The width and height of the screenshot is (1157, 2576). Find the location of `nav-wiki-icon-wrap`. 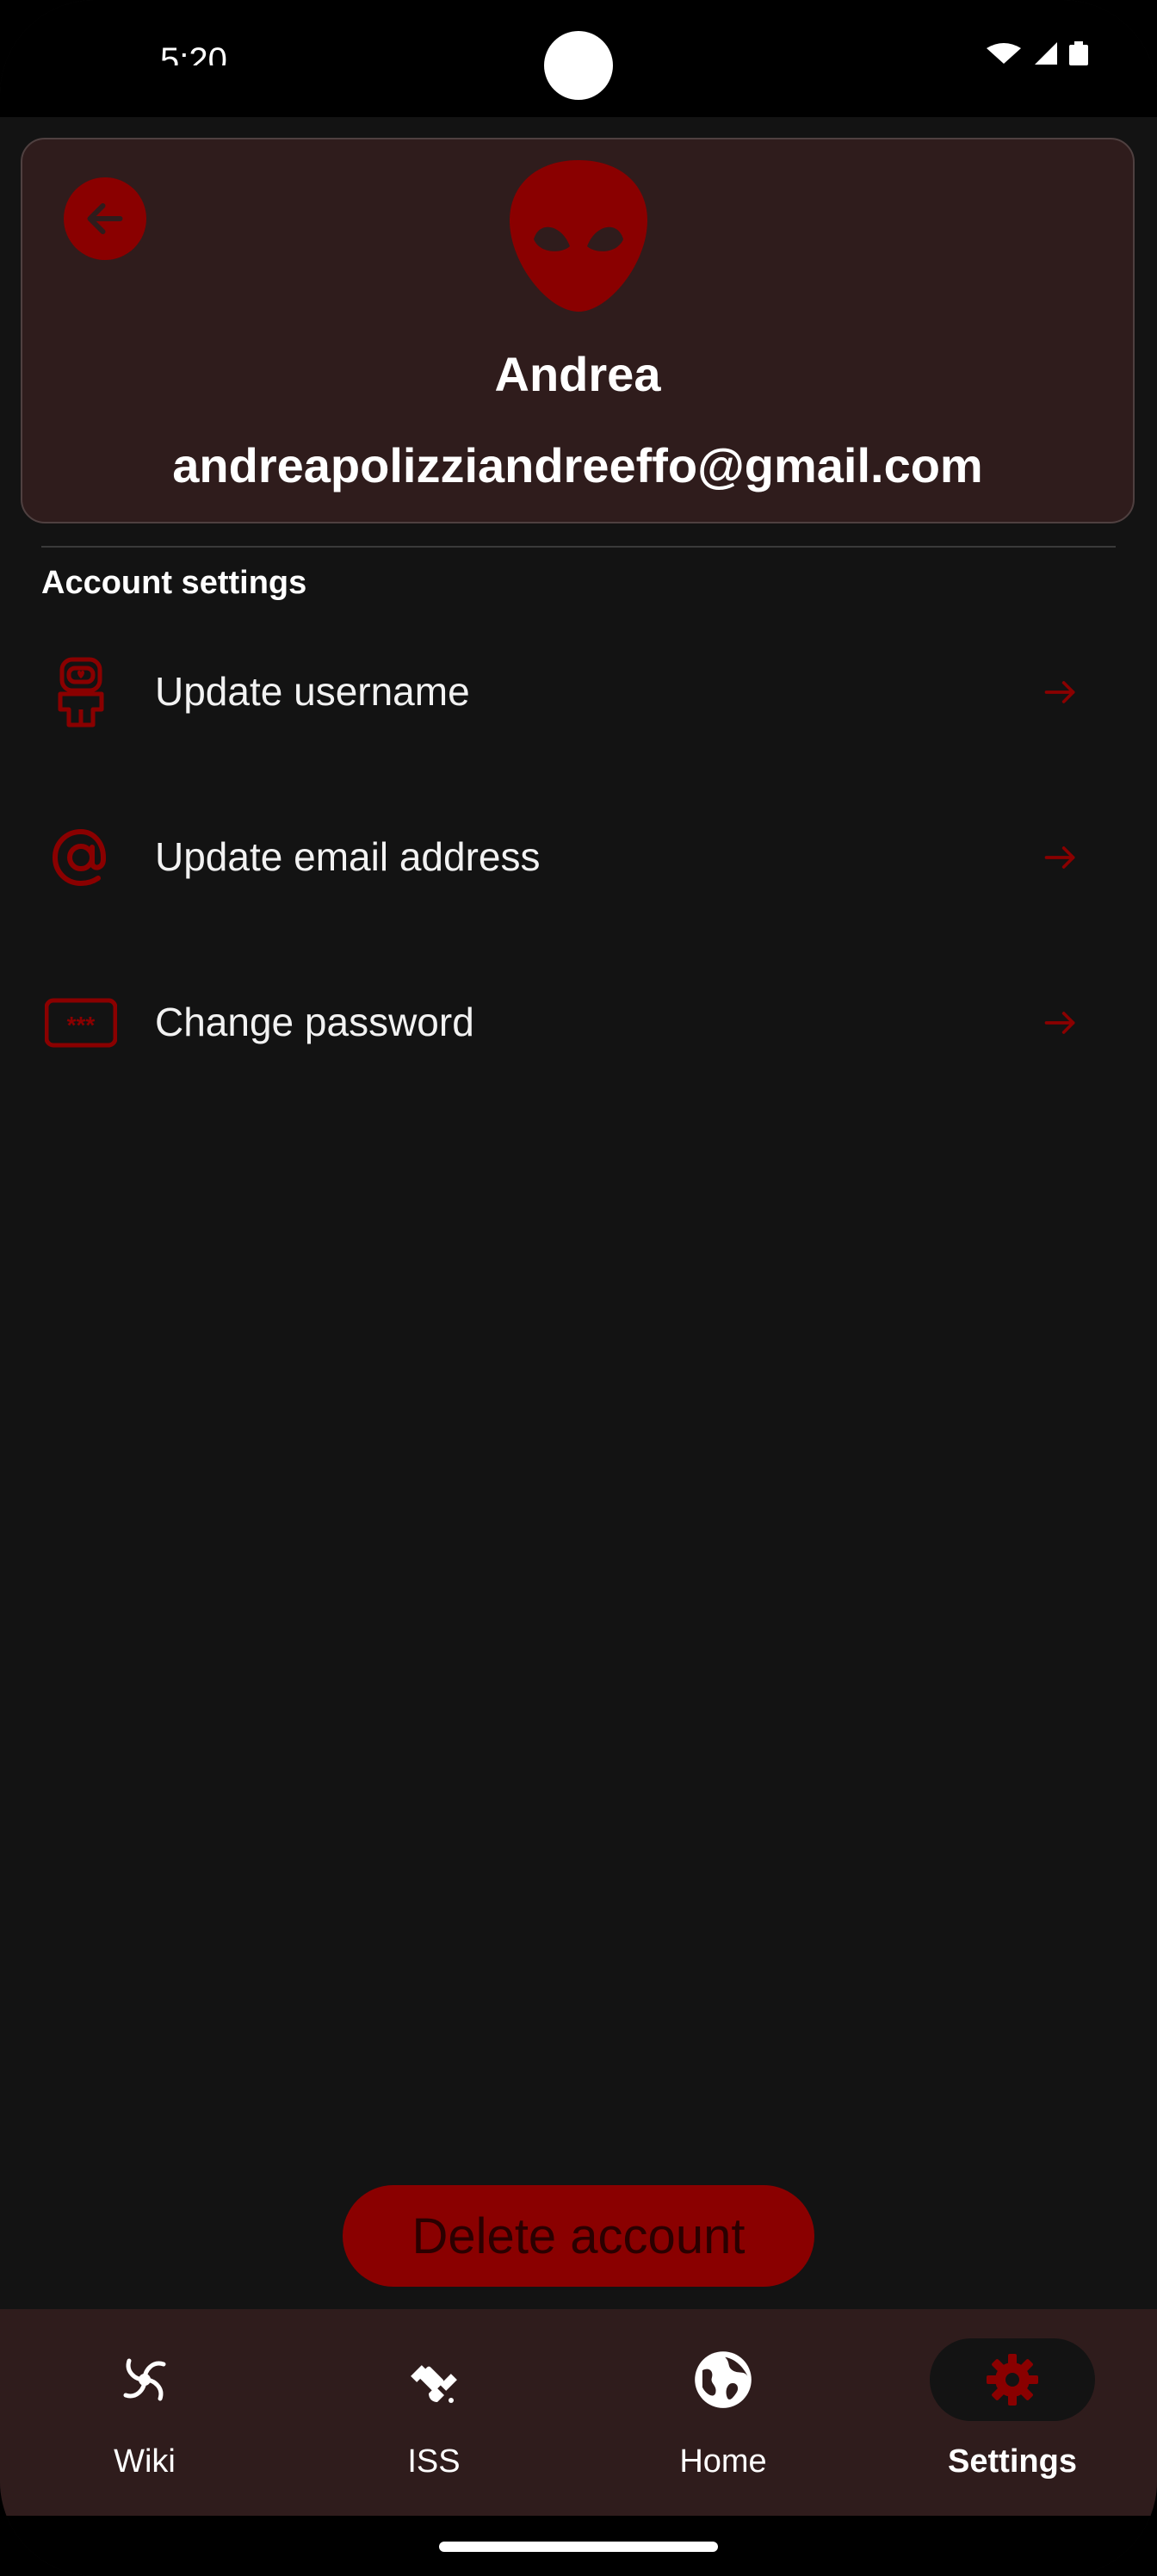

nav-wiki-icon-wrap is located at coordinates (145, 2380).